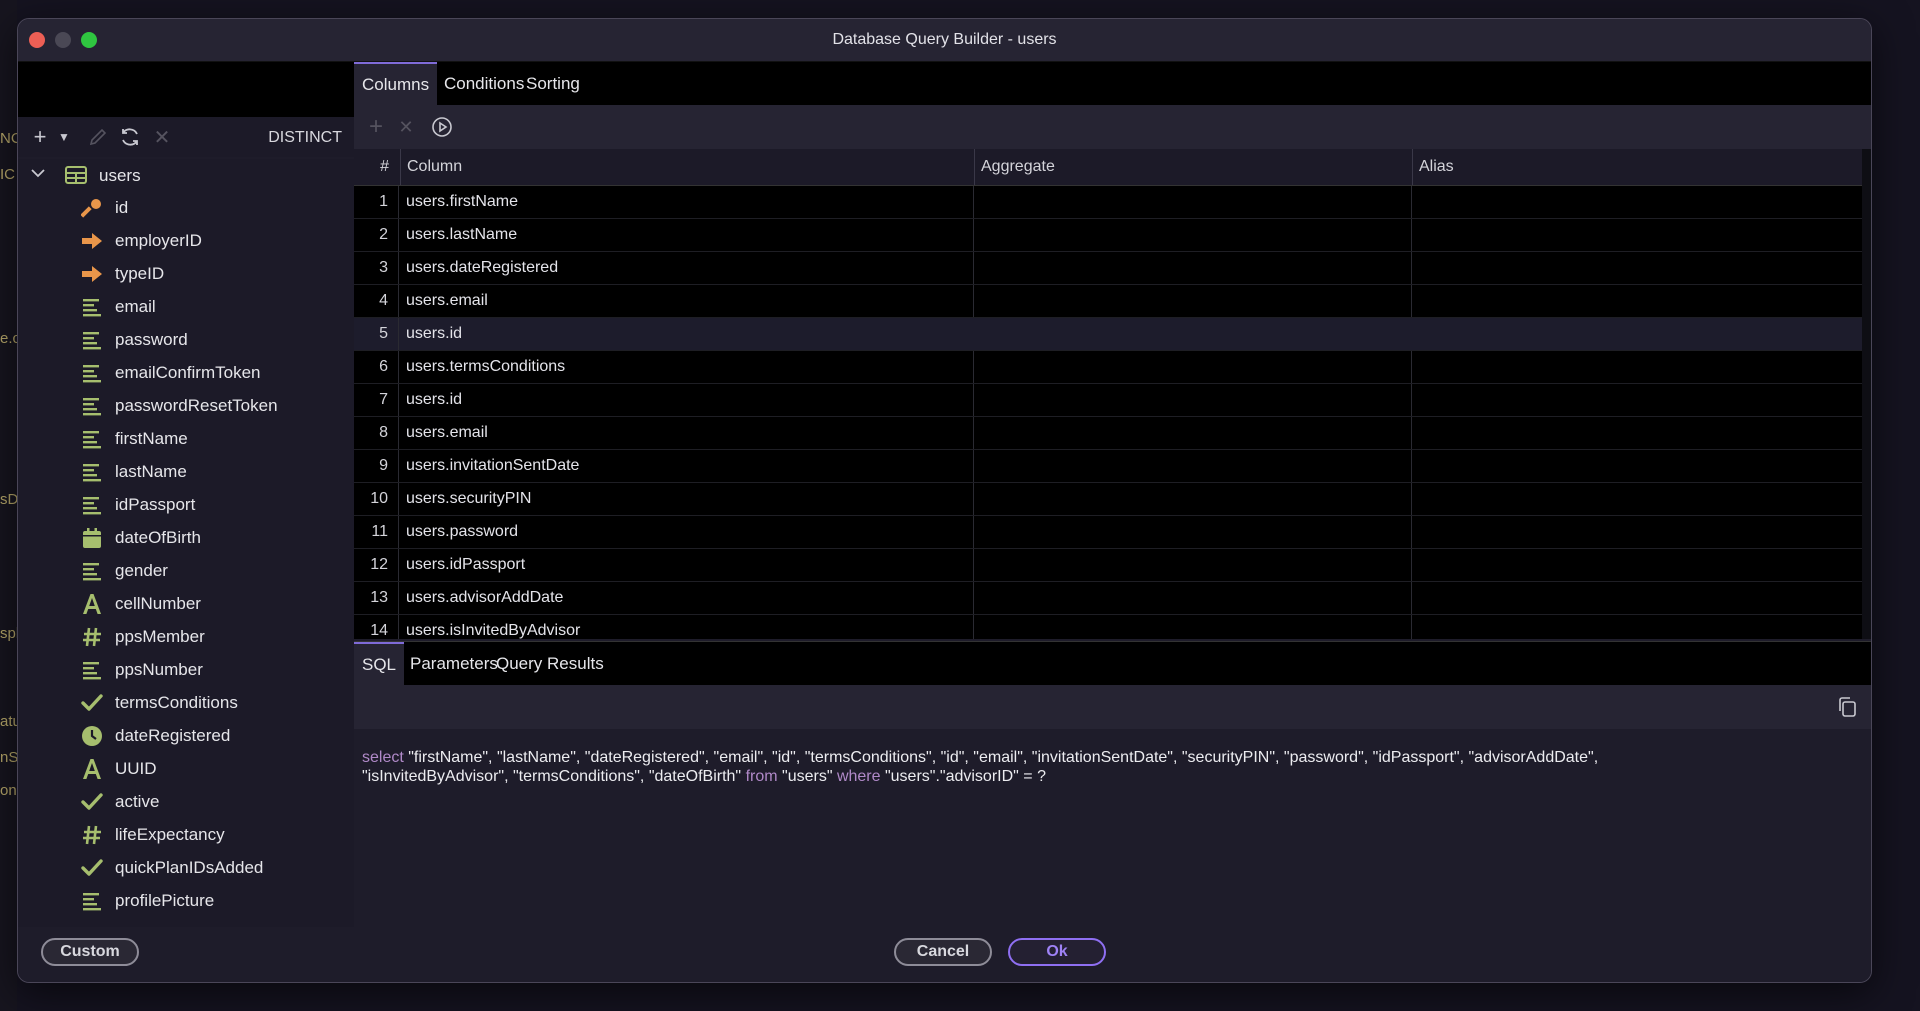 The height and width of the screenshot is (1011, 1920). I want to click on column-cell: users.termsConditions, so click(687, 367).